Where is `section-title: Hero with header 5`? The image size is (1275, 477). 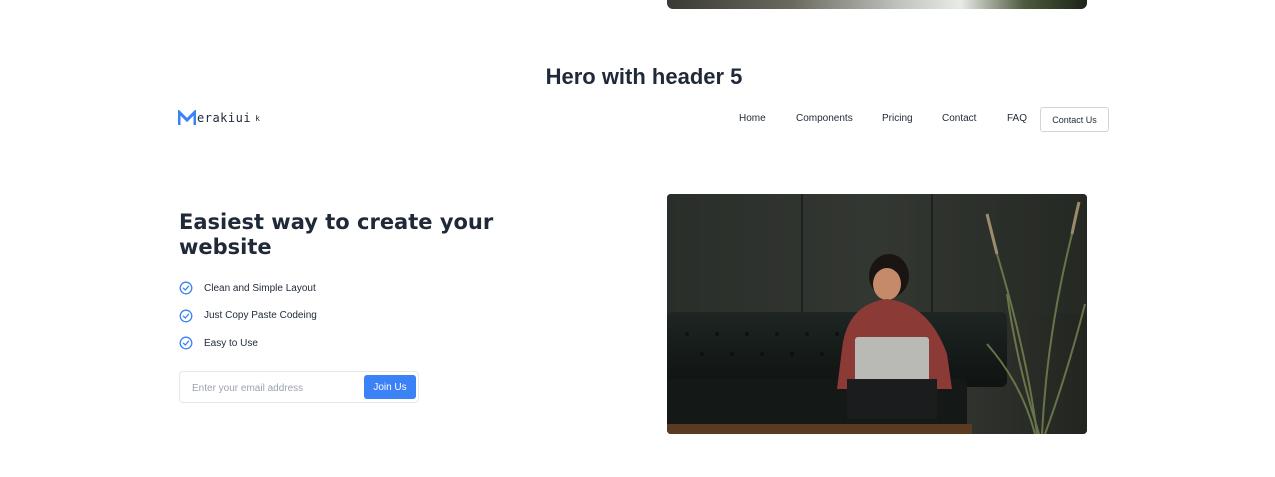 section-title: Hero with header 5 is located at coordinates (644, 76).